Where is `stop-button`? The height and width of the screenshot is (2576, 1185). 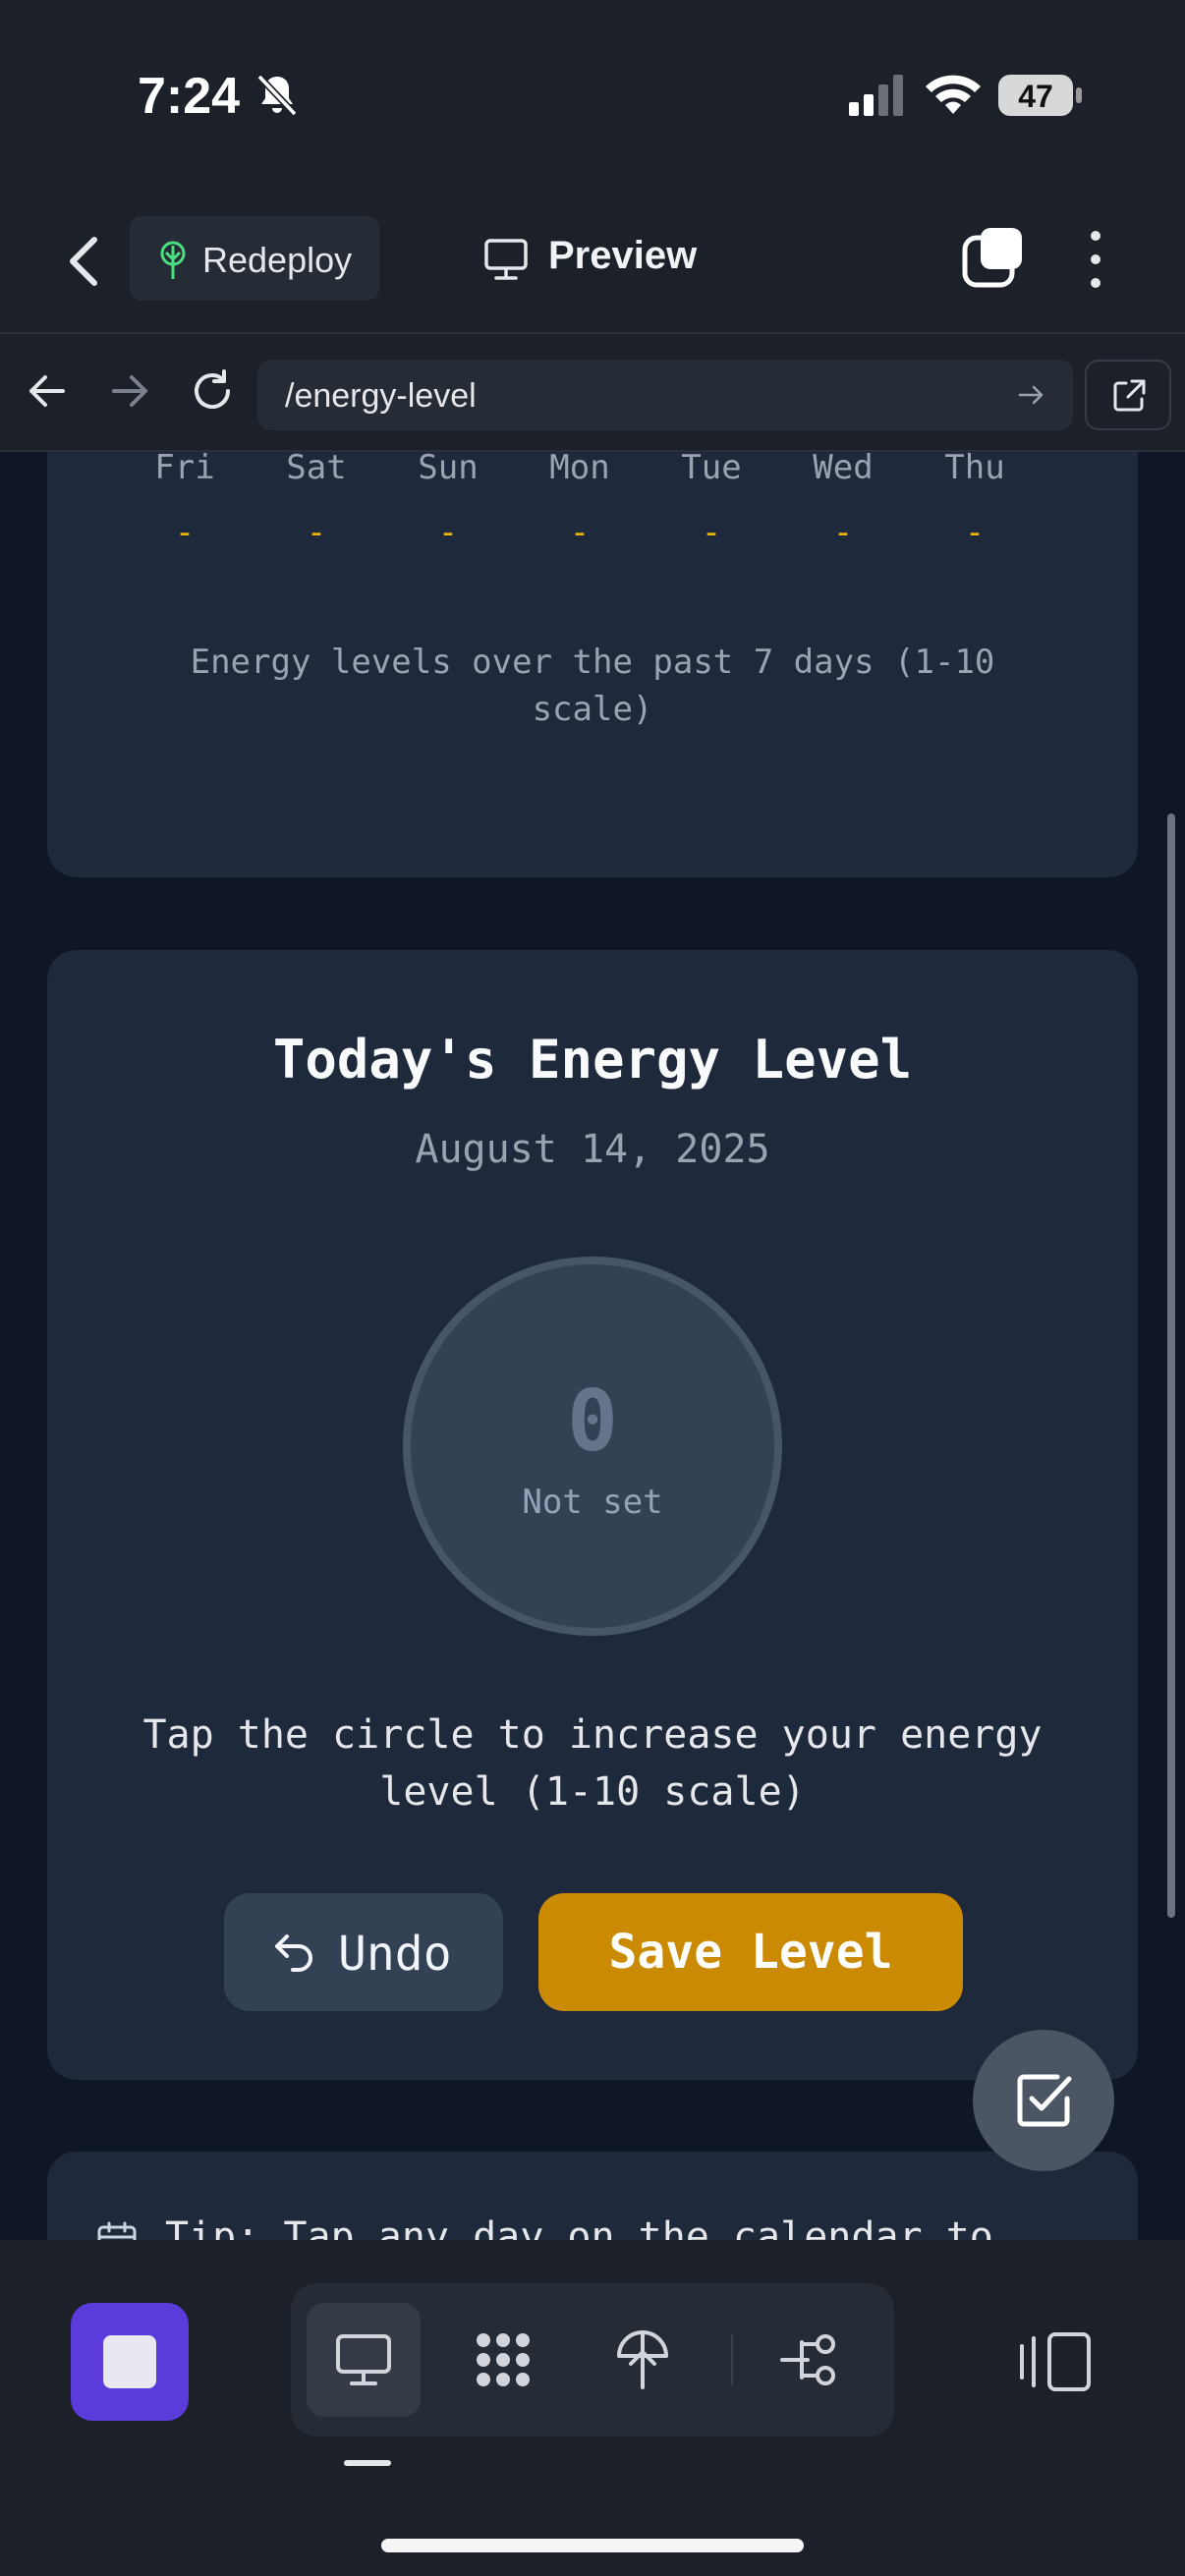
stop-button is located at coordinates (130, 2362).